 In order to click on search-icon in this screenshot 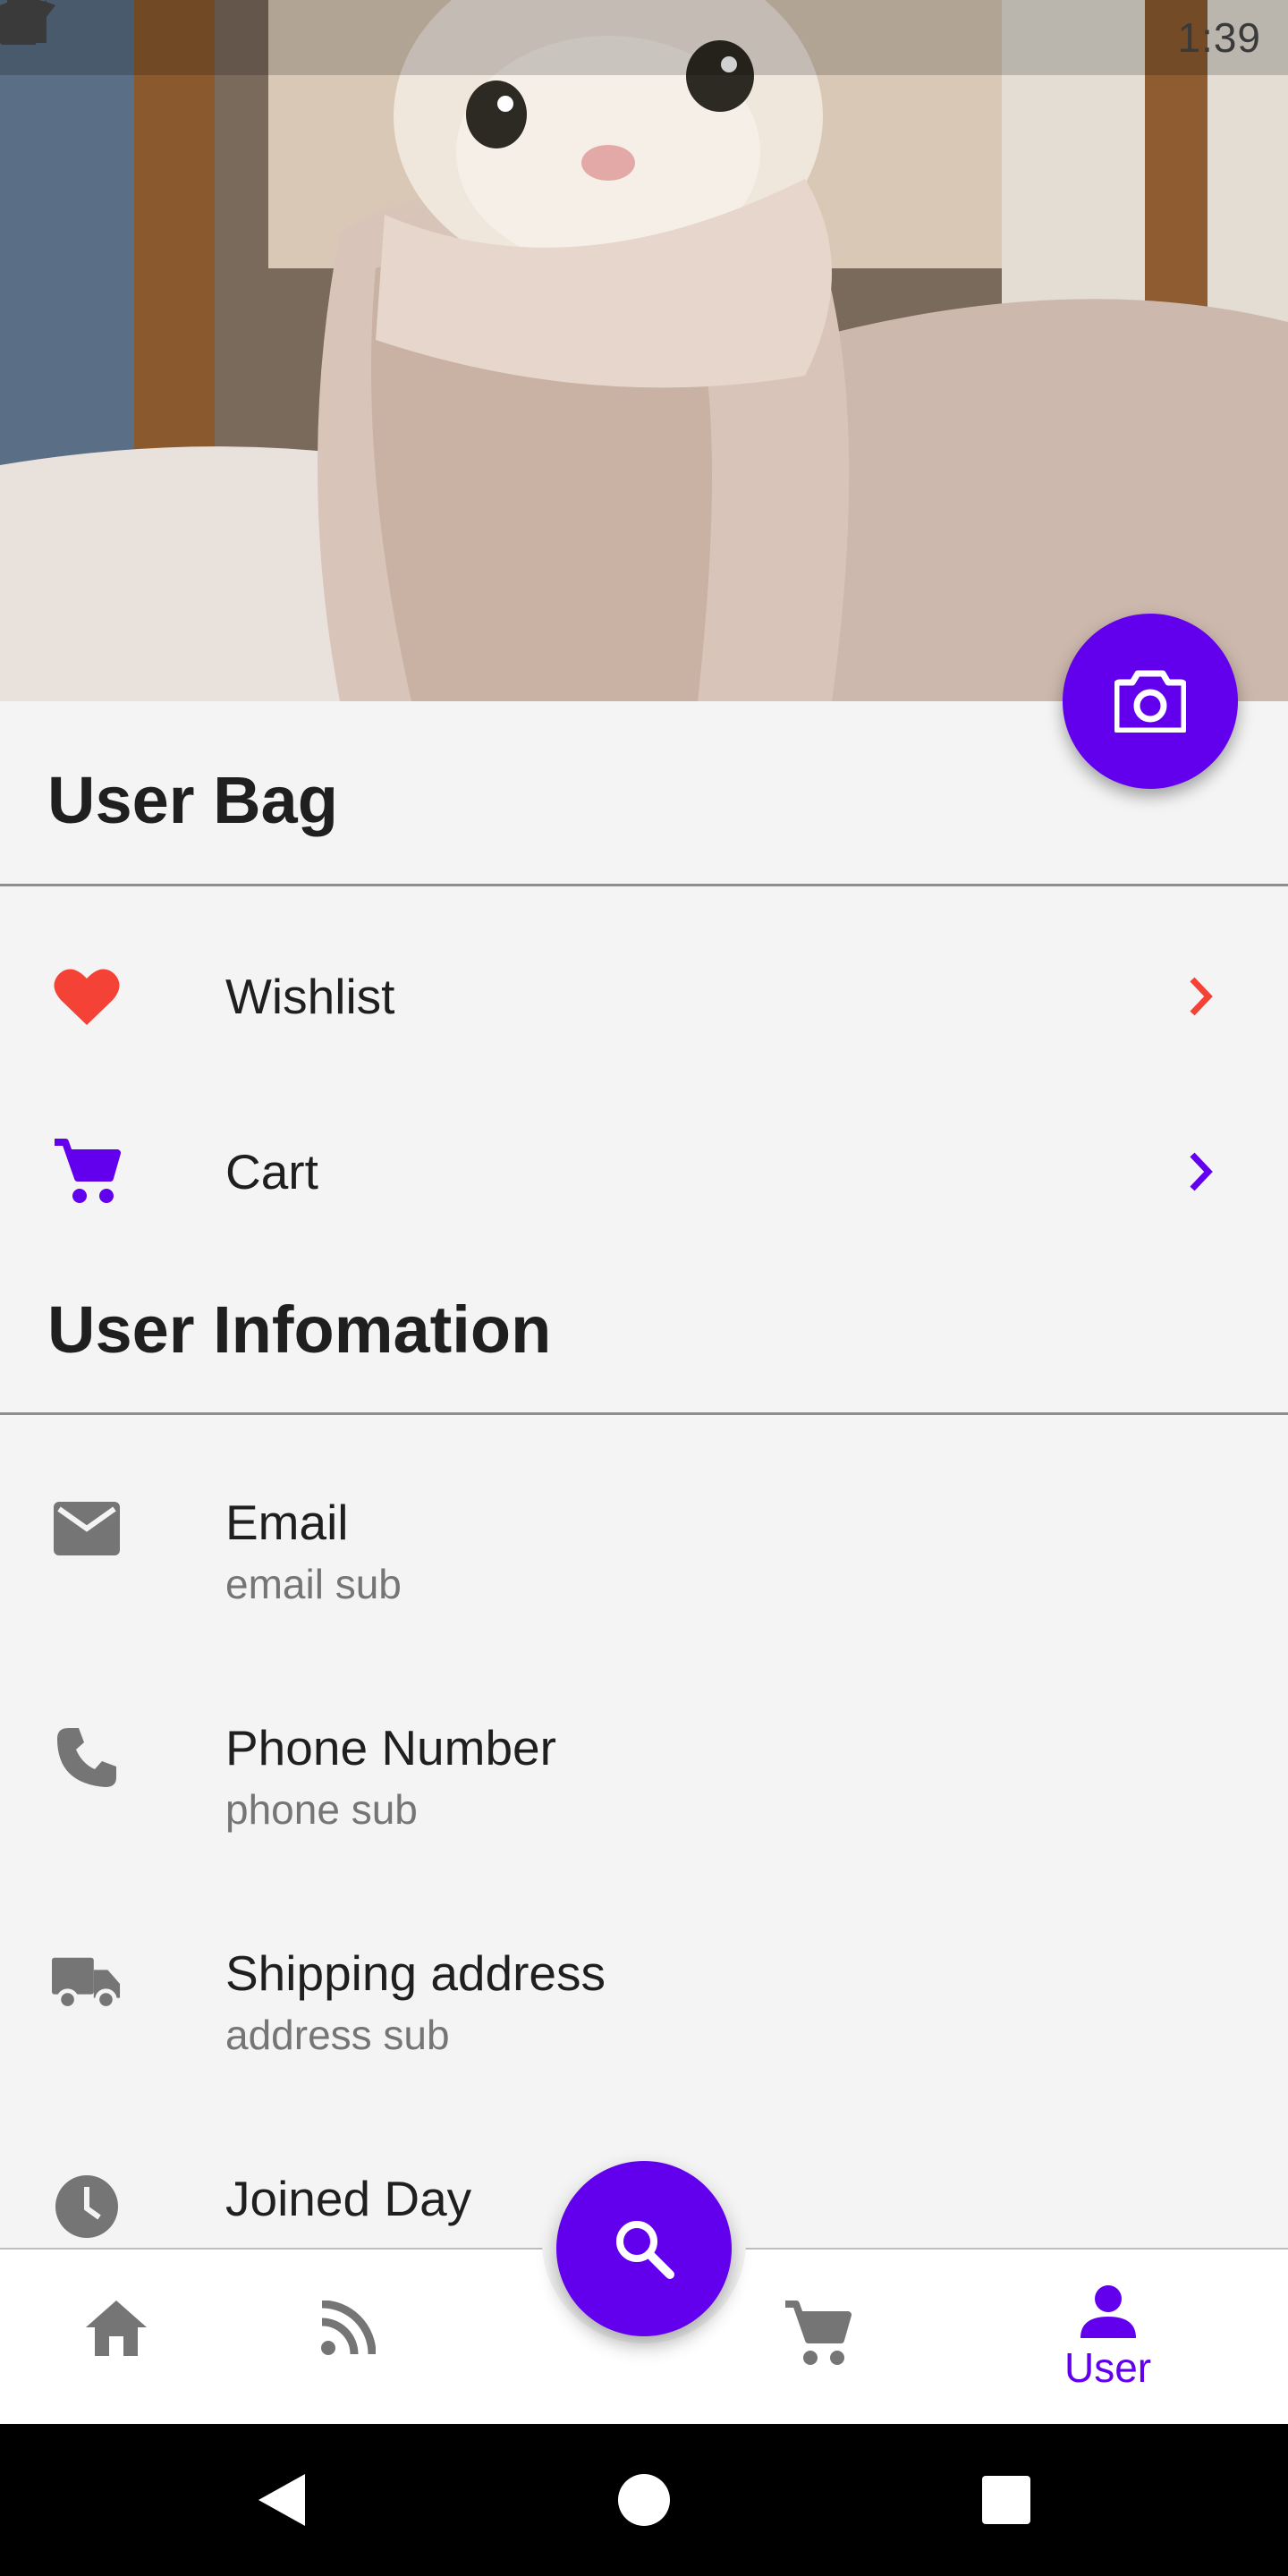, I will do `click(645, 2250)`.